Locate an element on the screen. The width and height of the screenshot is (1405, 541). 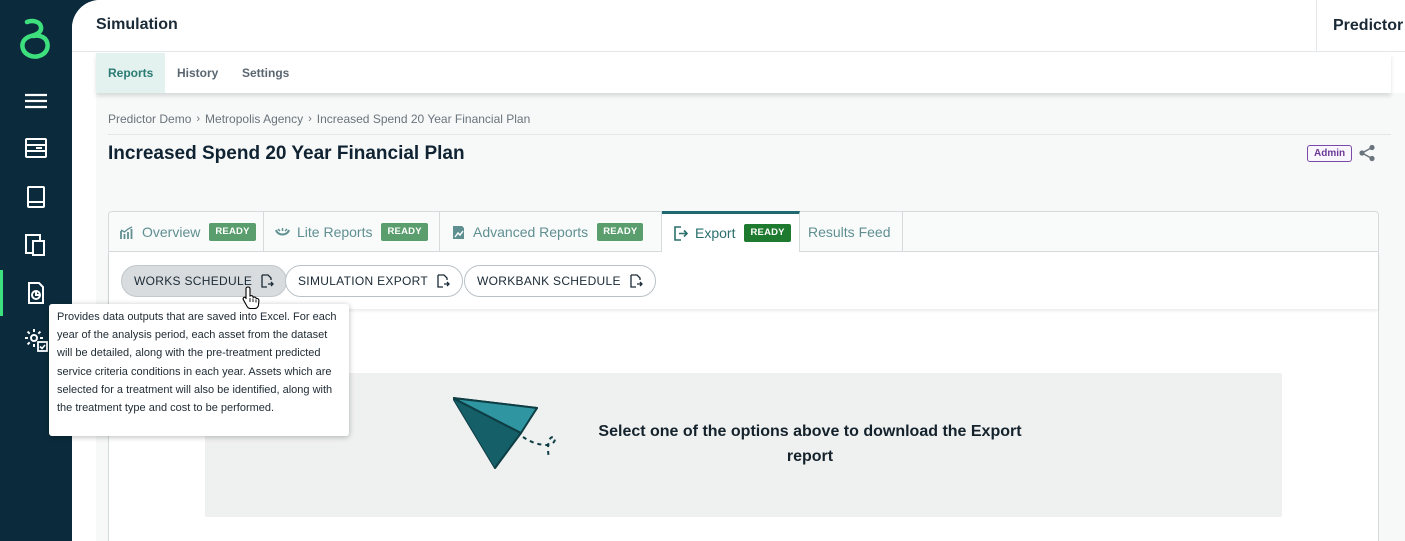
paper-plane-icon is located at coordinates (504, 433).